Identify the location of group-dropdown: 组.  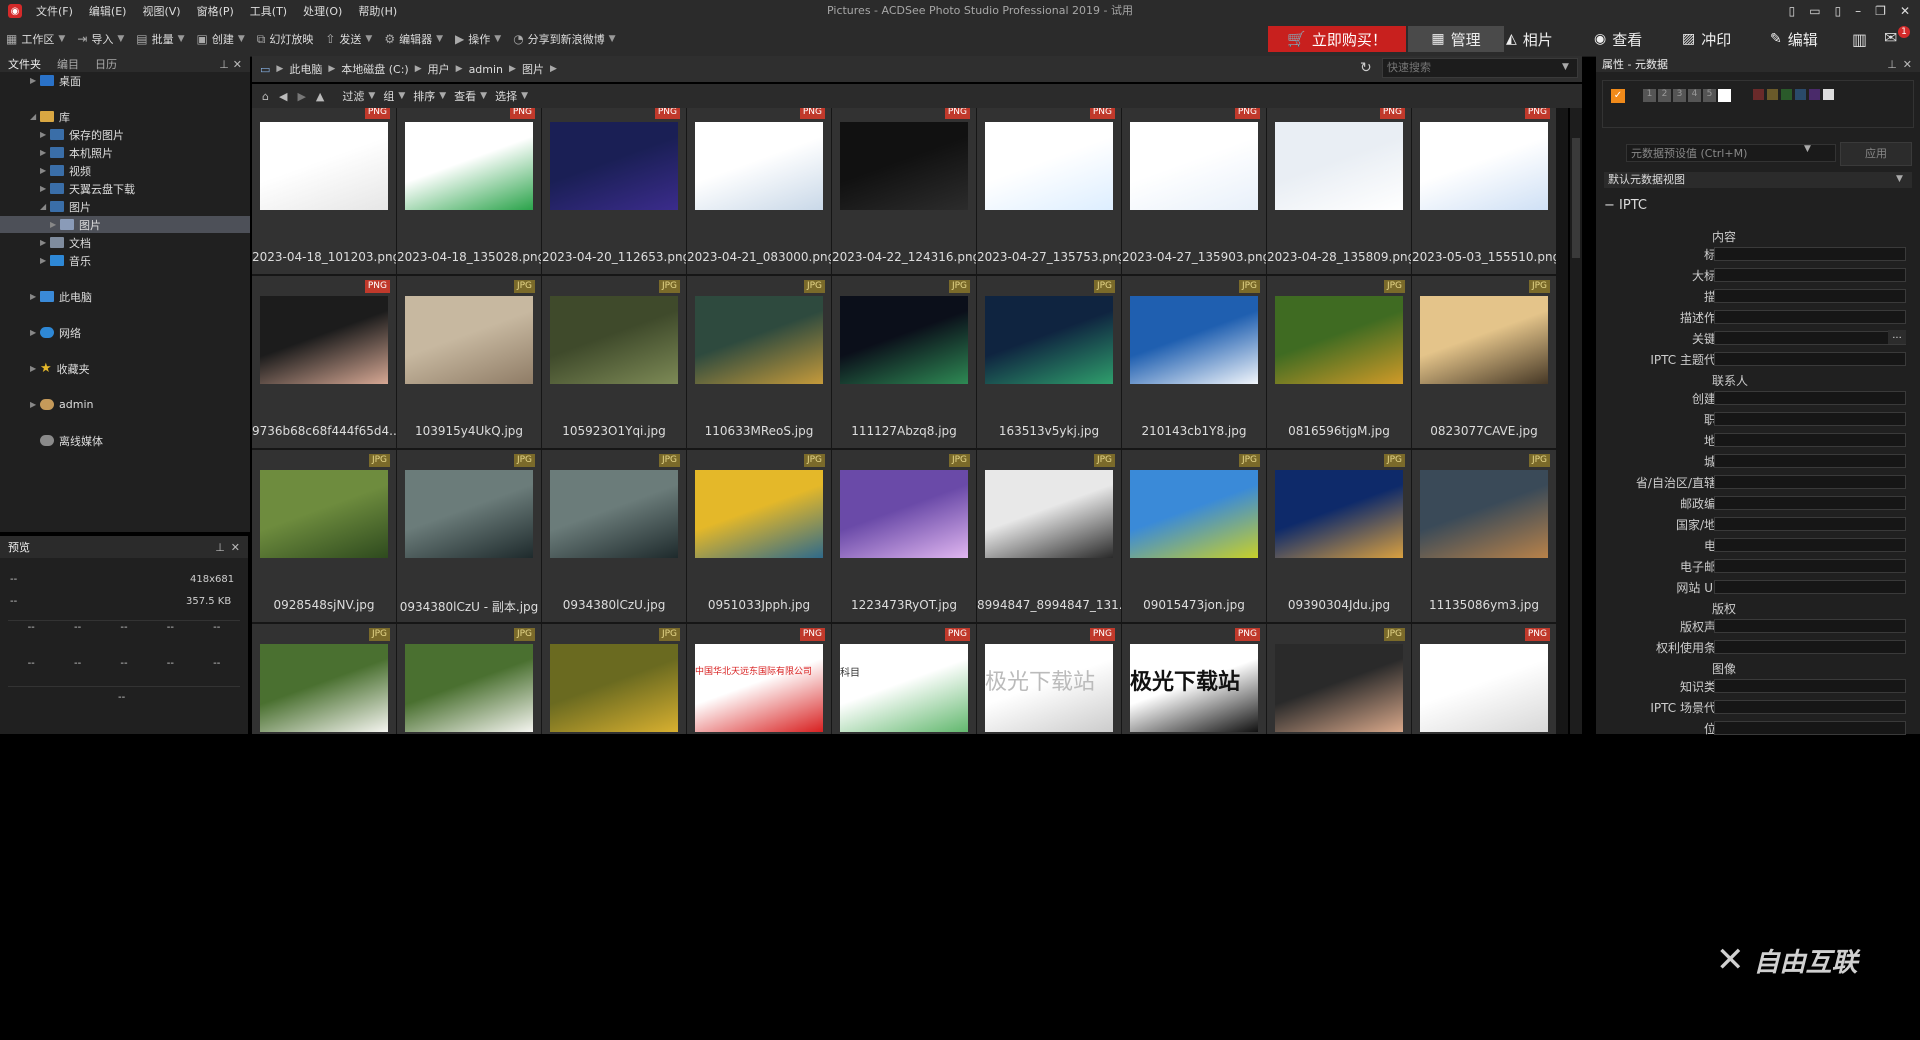
(388, 96).